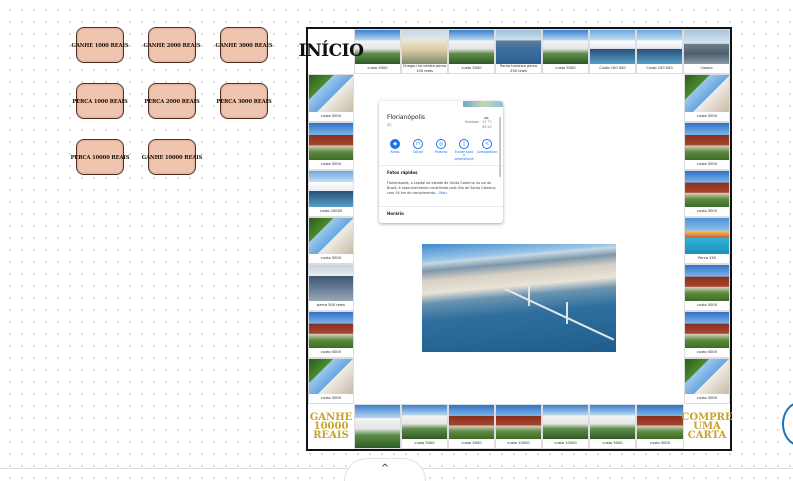  What do you see at coordinates (395, 150) in the screenshot?
I see `directions-button: ◆ Rotas` at bounding box center [395, 150].